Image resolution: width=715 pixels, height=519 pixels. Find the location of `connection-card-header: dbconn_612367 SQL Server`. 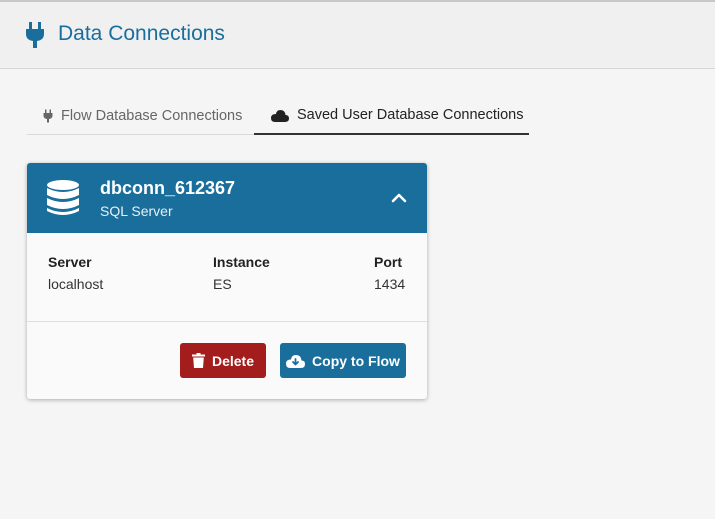

connection-card-header: dbconn_612367 SQL Server is located at coordinates (227, 198).